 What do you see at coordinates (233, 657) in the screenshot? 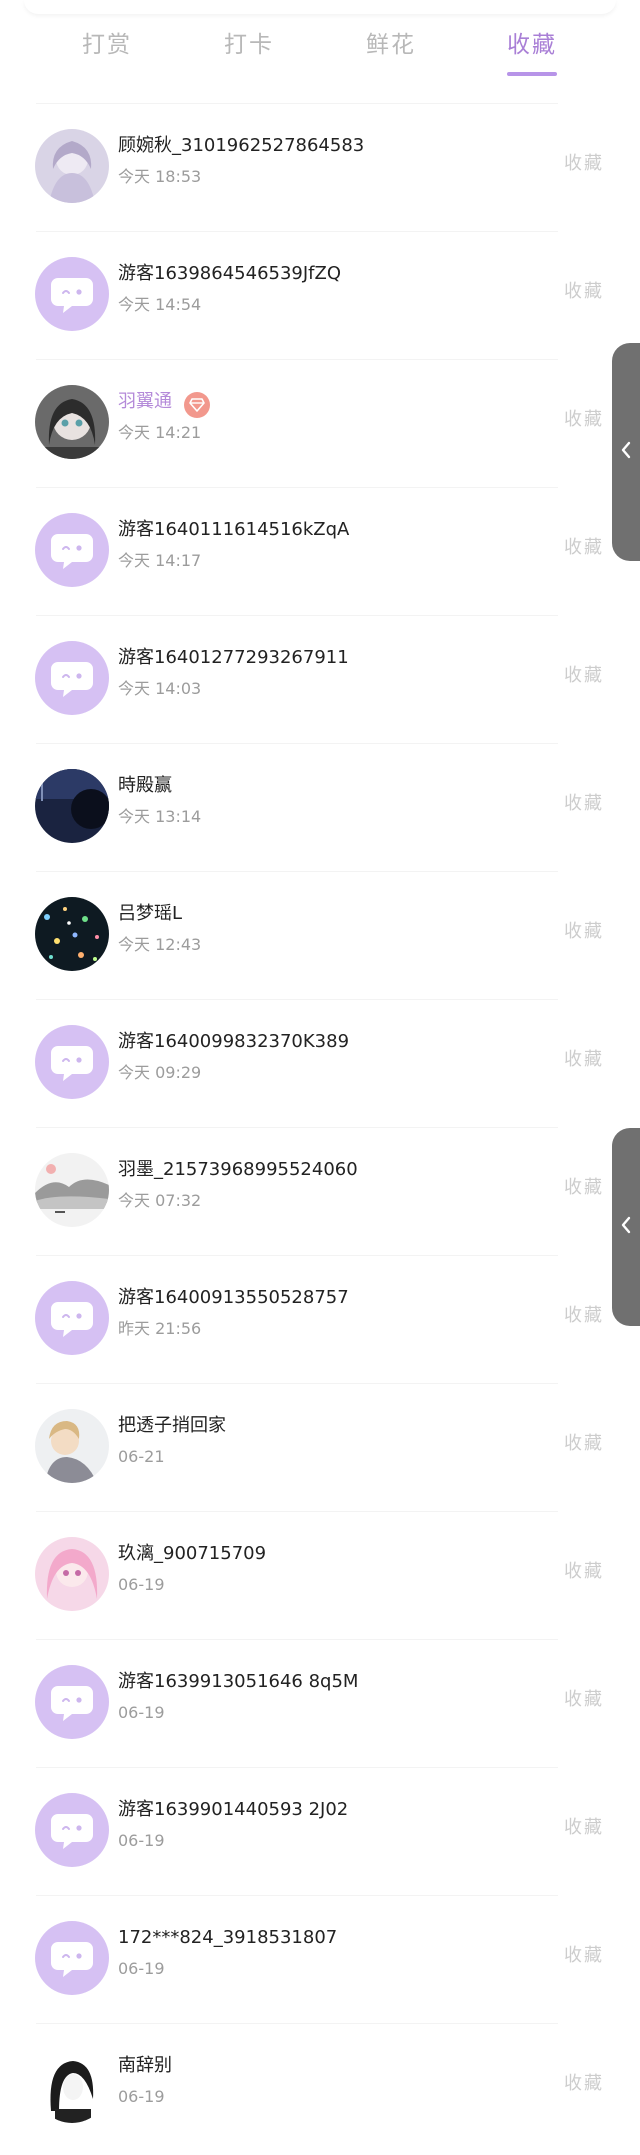
I see `user-name: 游客16401277293267911` at bounding box center [233, 657].